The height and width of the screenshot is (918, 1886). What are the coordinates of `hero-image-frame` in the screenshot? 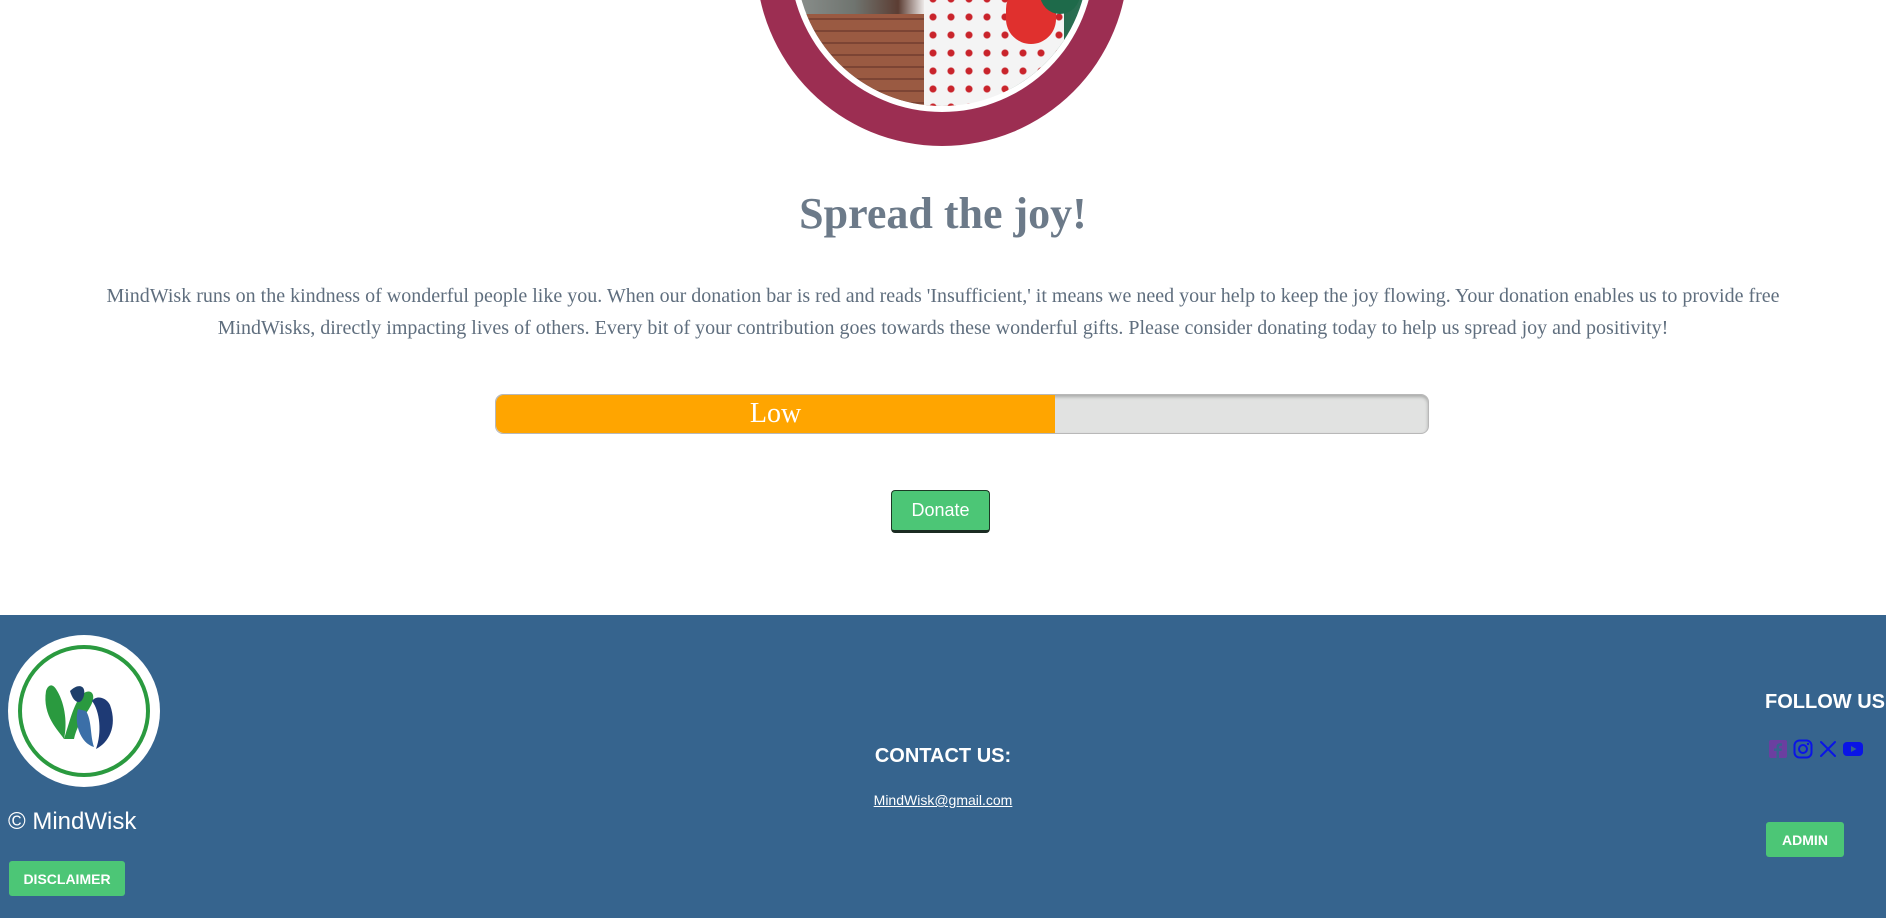 It's located at (942, 73).